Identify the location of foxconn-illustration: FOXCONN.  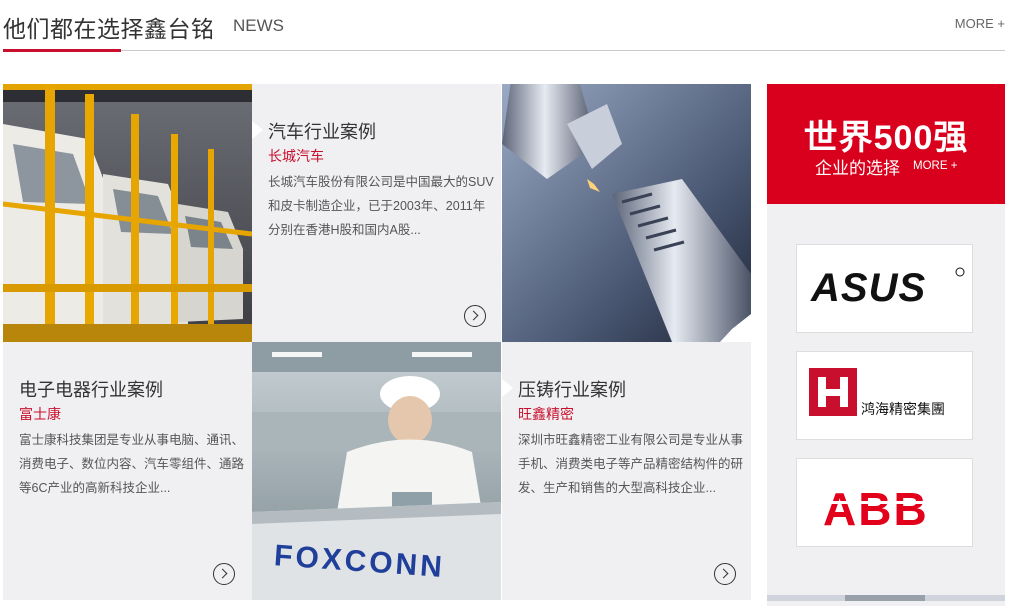
(376, 471).